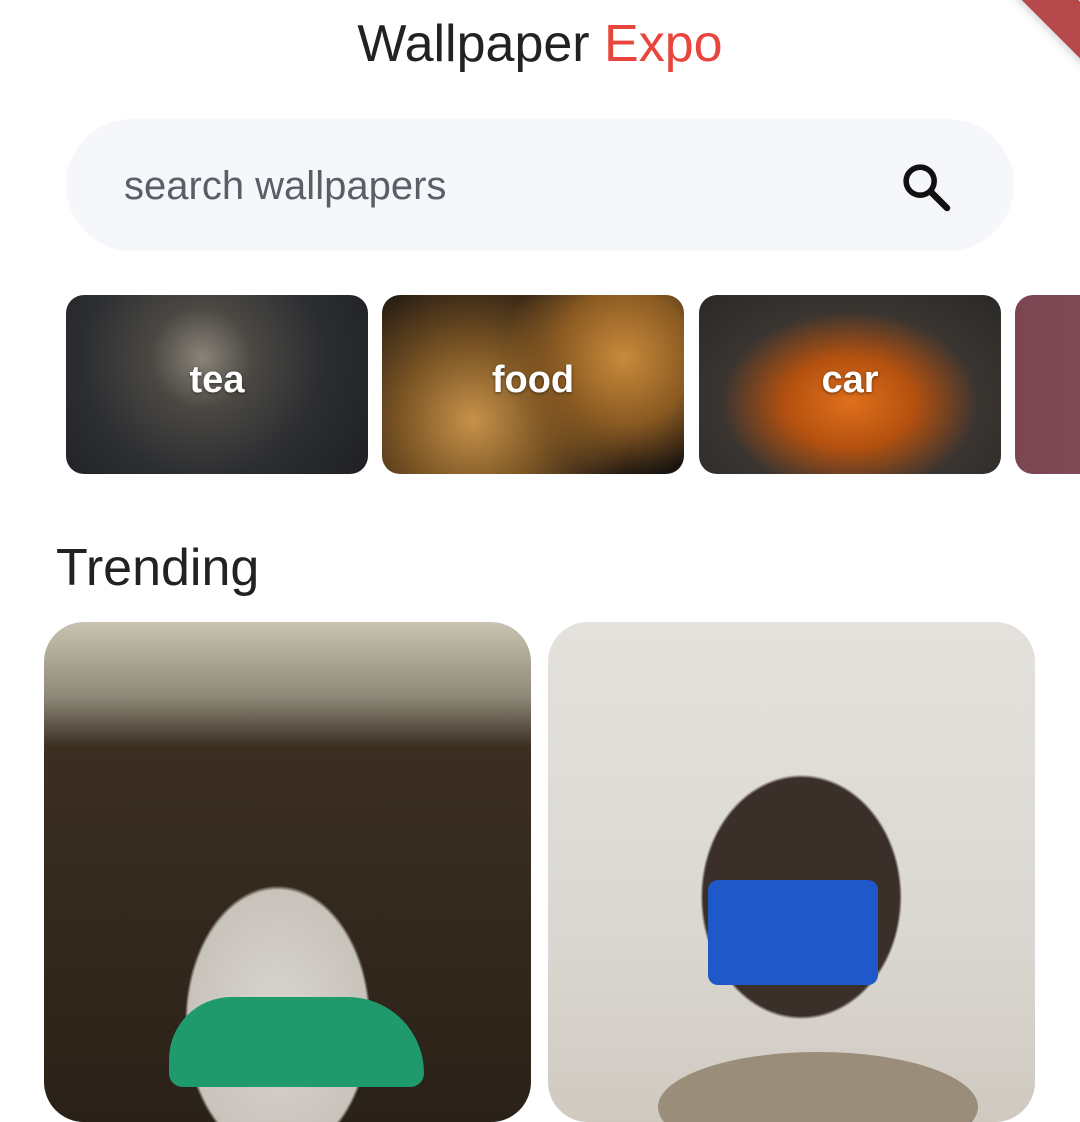  I want to click on category-partial, so click(1047, 384).